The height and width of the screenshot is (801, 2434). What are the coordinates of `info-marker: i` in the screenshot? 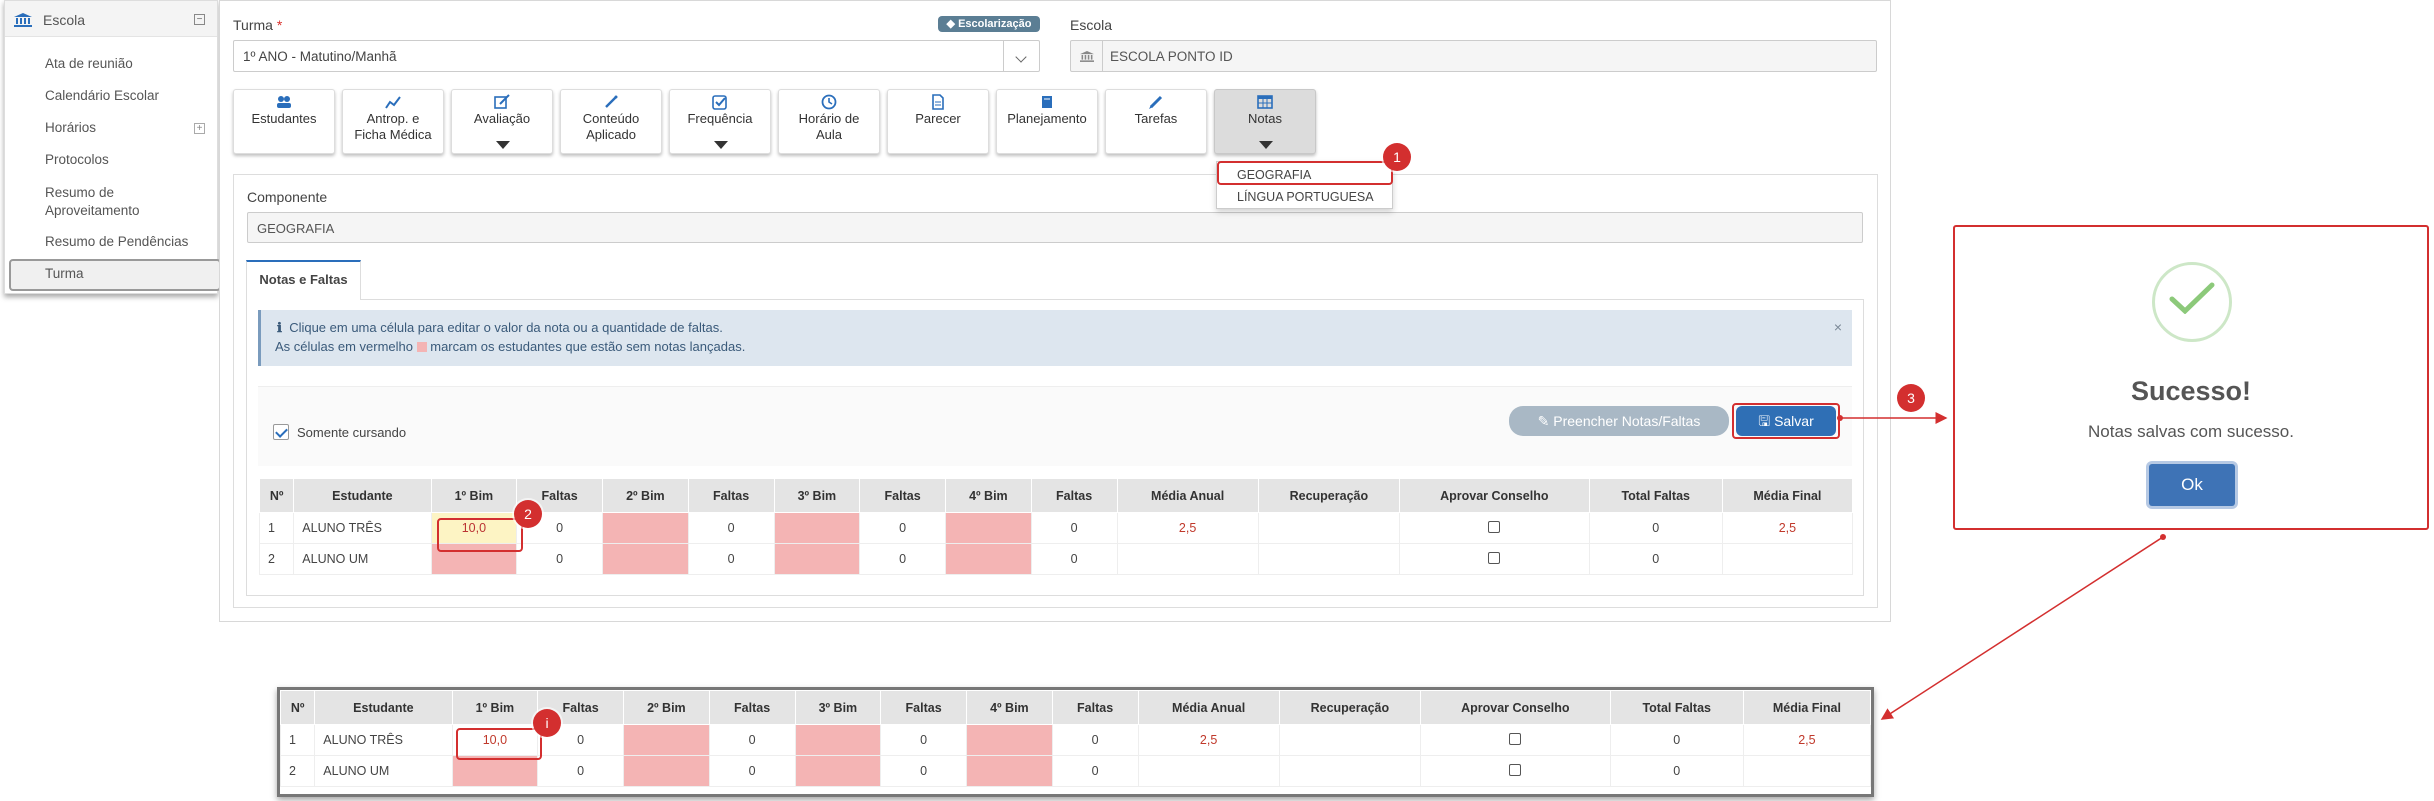 It's located at (547, 723).